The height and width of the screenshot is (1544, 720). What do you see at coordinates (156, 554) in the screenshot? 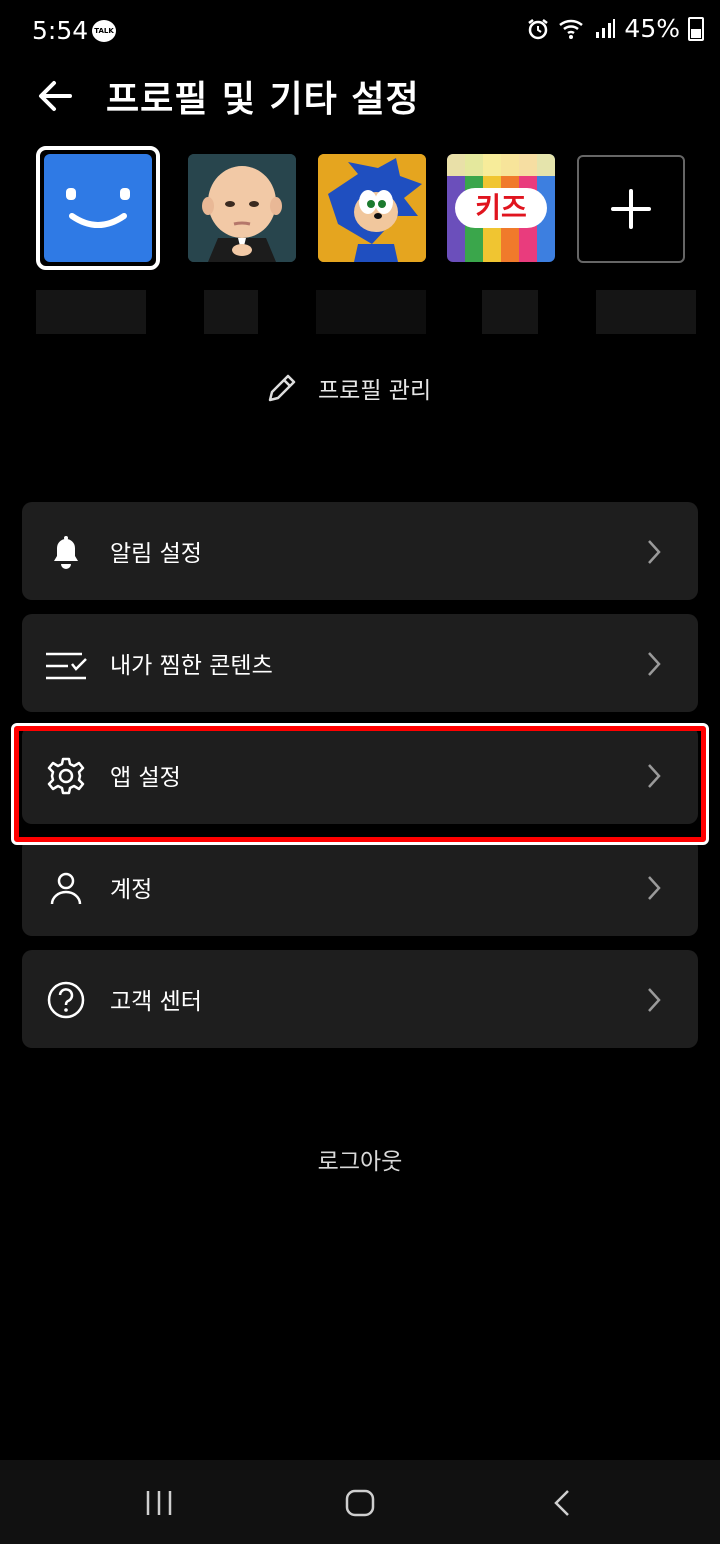
I see `menu-item-label: 알림 설정` at bounding box center [156, 554].